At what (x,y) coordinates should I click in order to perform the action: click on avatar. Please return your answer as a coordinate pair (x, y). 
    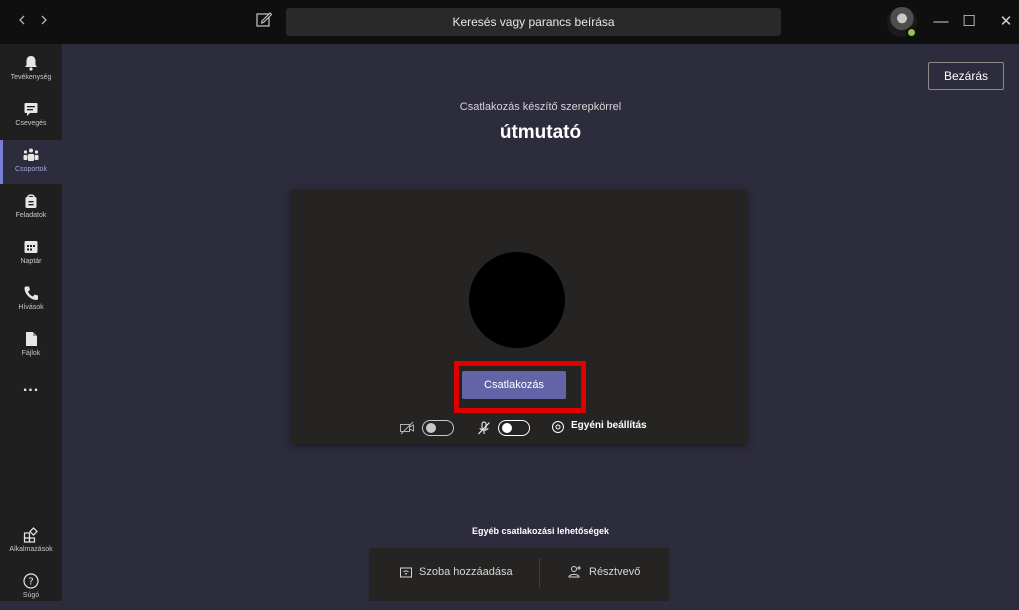
    Looking at the image, I should click on (517, 300).